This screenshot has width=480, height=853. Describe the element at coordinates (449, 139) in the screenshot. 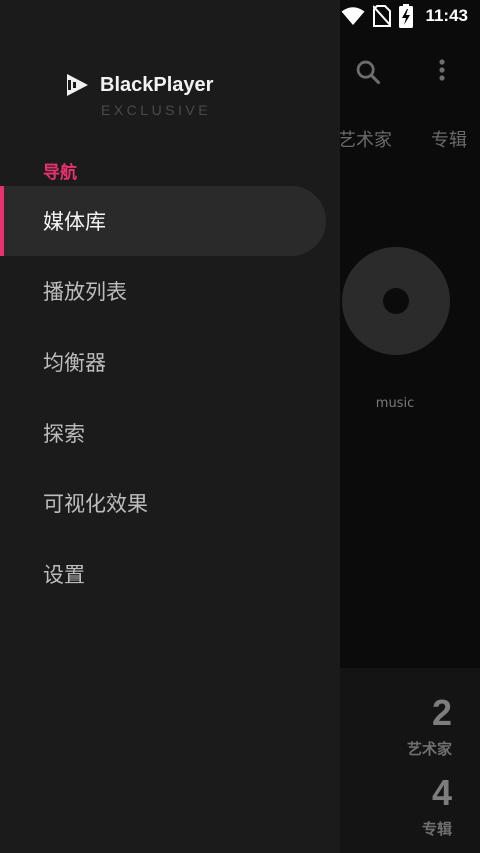

I see `tab-albums: 专辑` at that location.